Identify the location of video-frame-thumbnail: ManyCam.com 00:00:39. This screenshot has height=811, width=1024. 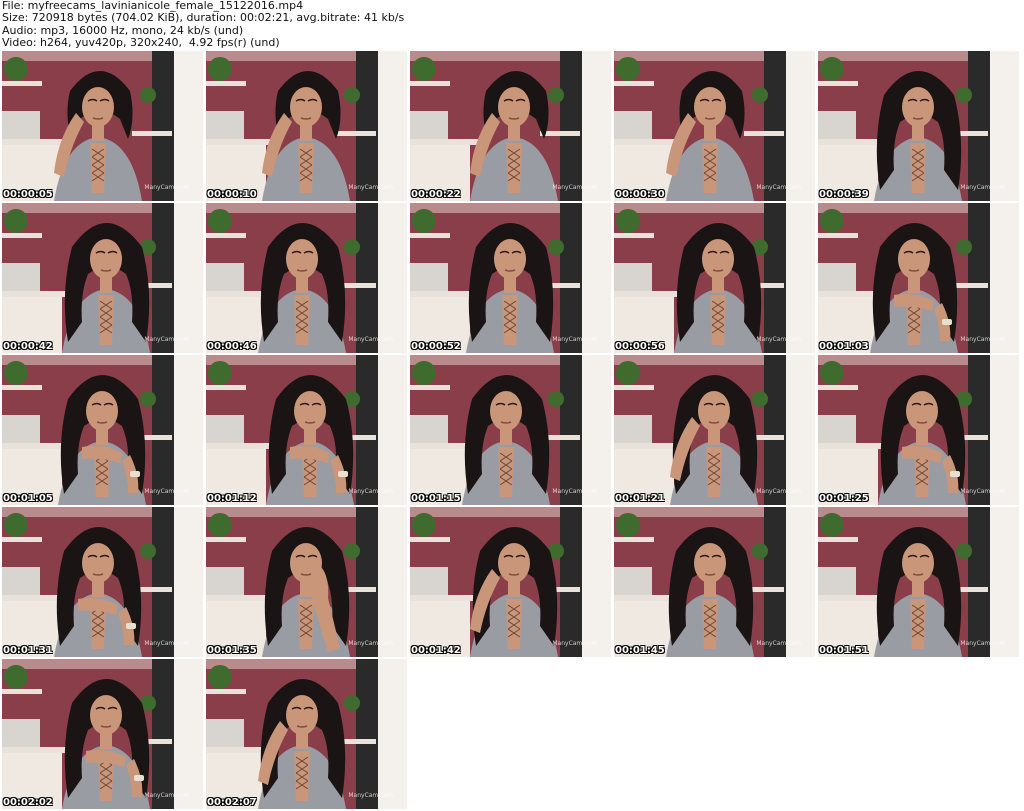
(918, 126).